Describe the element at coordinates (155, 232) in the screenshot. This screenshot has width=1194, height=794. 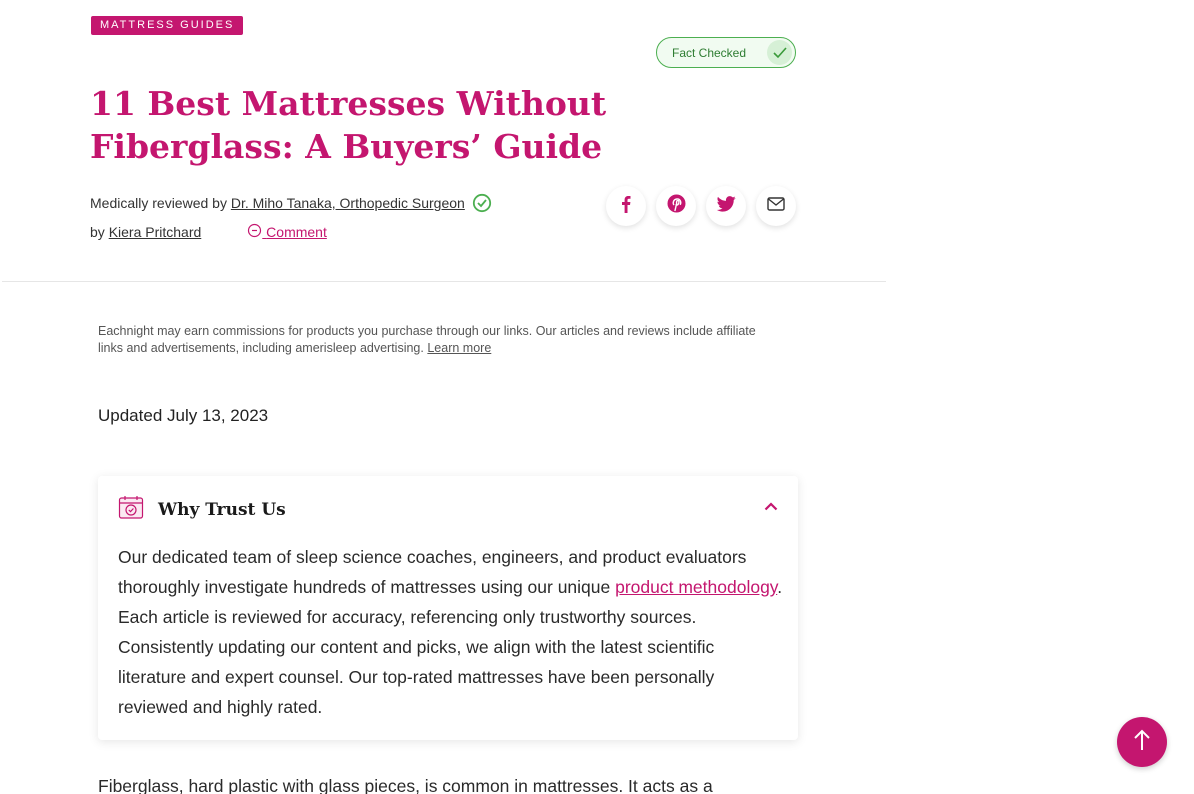
I see `author-link: Kiera Pritchard` at that location.